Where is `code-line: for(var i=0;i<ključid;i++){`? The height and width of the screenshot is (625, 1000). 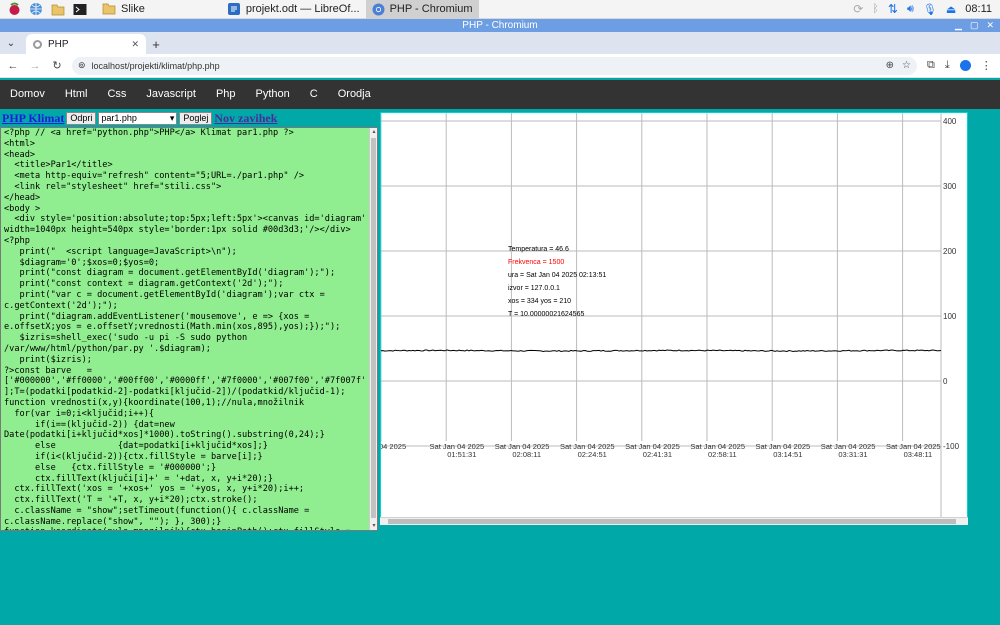 code-line: for(var i=0;i<ključid;i++){ is located at coordinates (79, 413).